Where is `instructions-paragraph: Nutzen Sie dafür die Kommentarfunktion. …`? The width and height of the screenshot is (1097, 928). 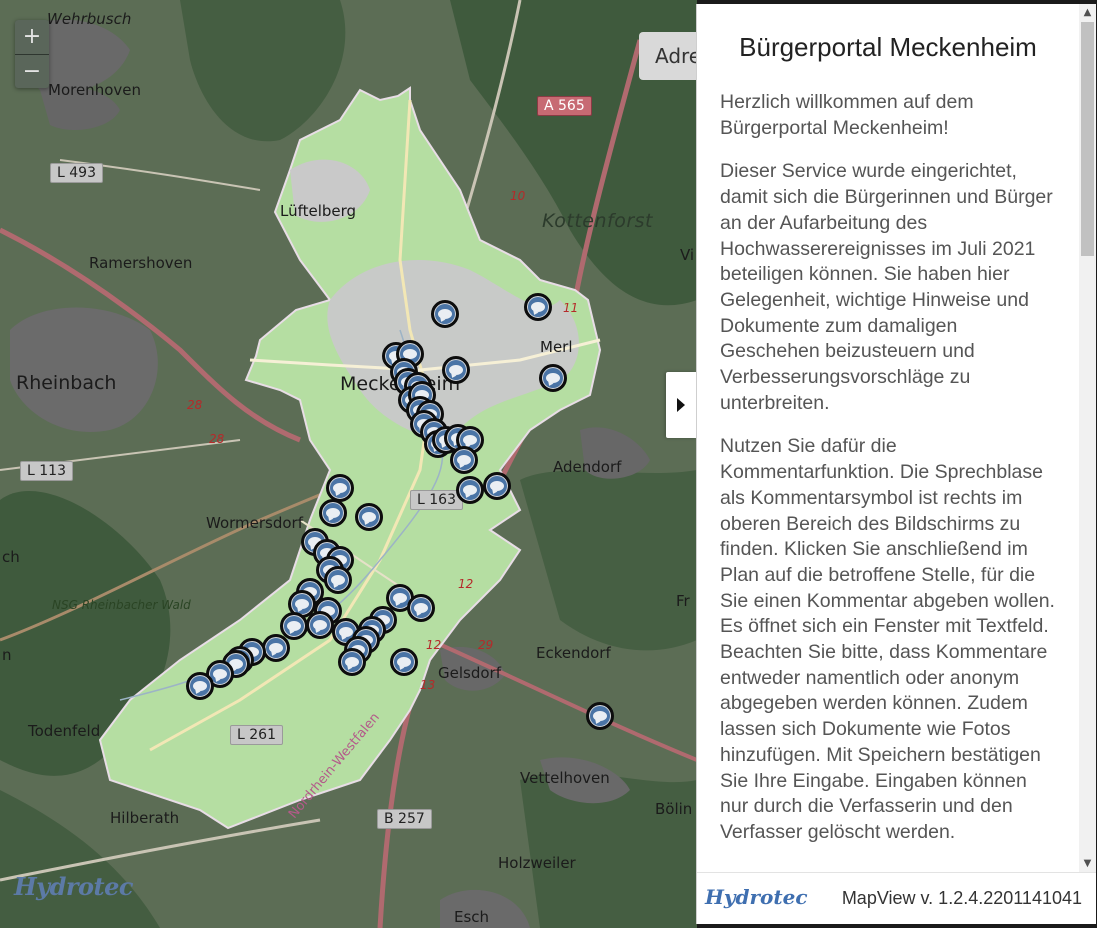
instructions-paragraph: Nutzen Sie dafür die Kommentarfunktion. … is located at coordinates (887, 639).